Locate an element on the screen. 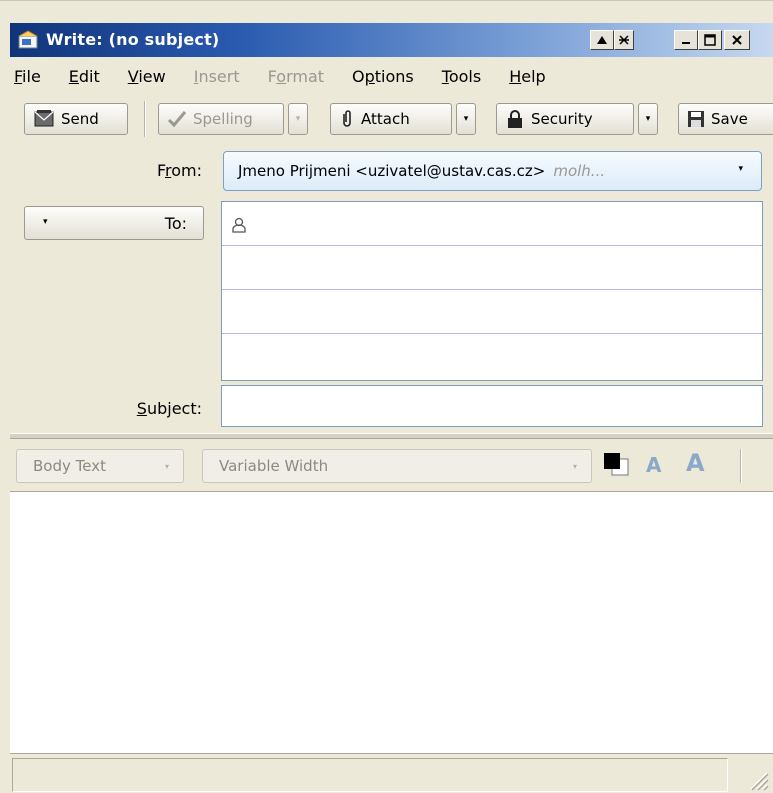 The width and height of the screenshot is (773, 793). spelling-button: Spelling is located at coordinates (221, 119).